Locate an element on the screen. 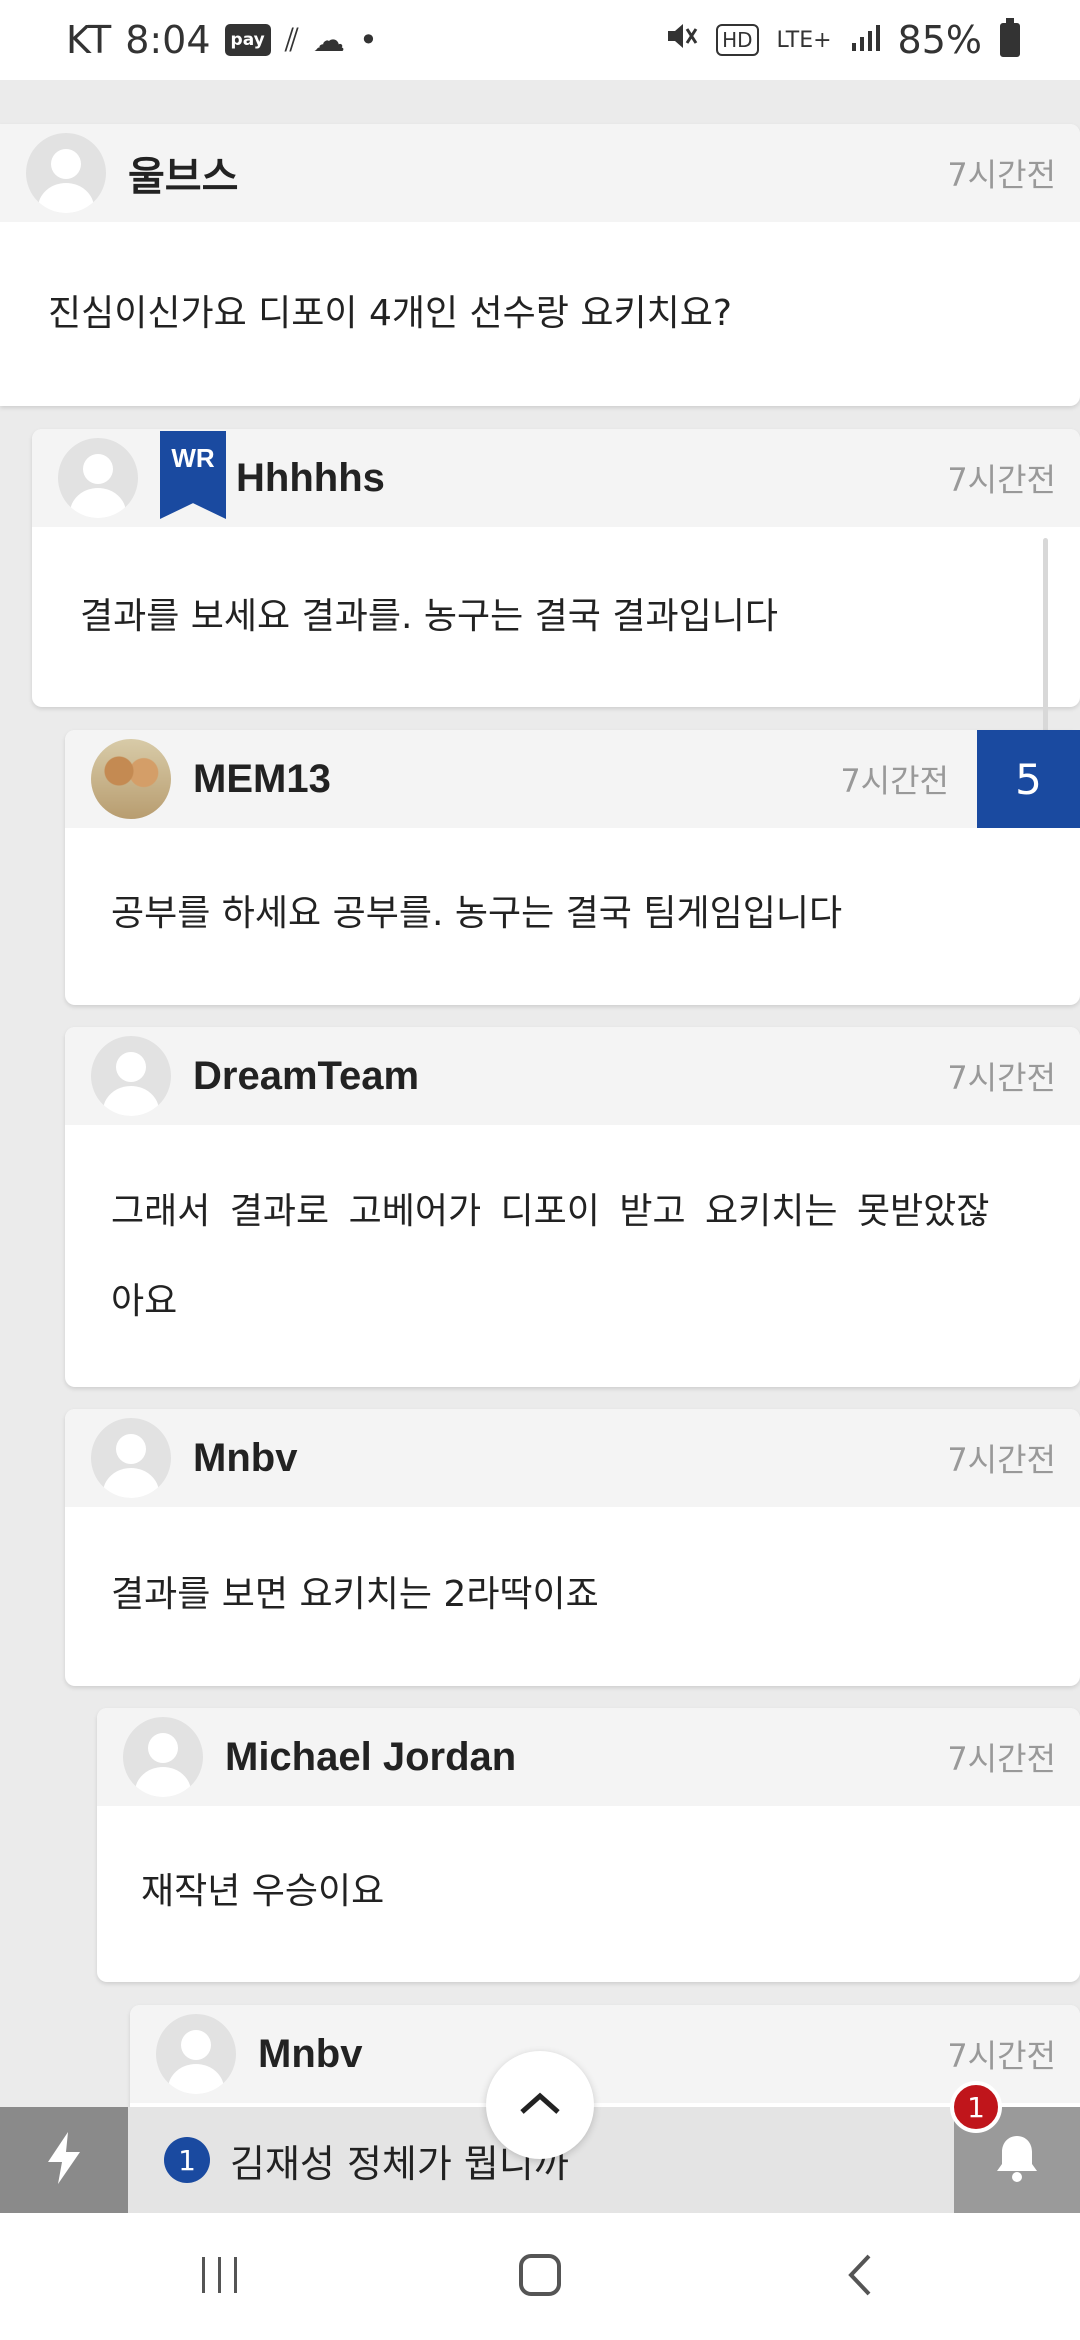  chevron-up-icon is located at coordinates (540, 2105).